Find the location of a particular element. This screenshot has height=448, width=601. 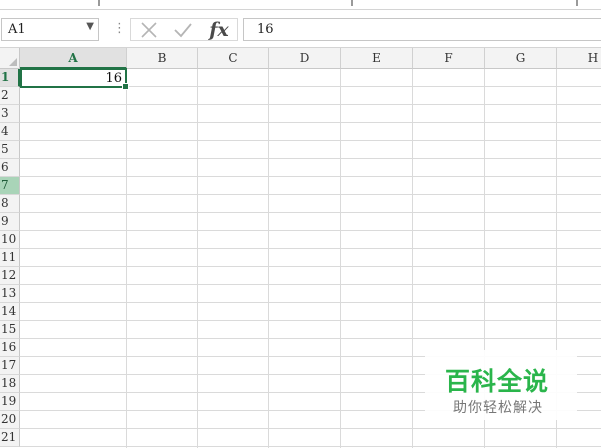

watermark-title: 百科全说 is located at coordinates (497, 381).